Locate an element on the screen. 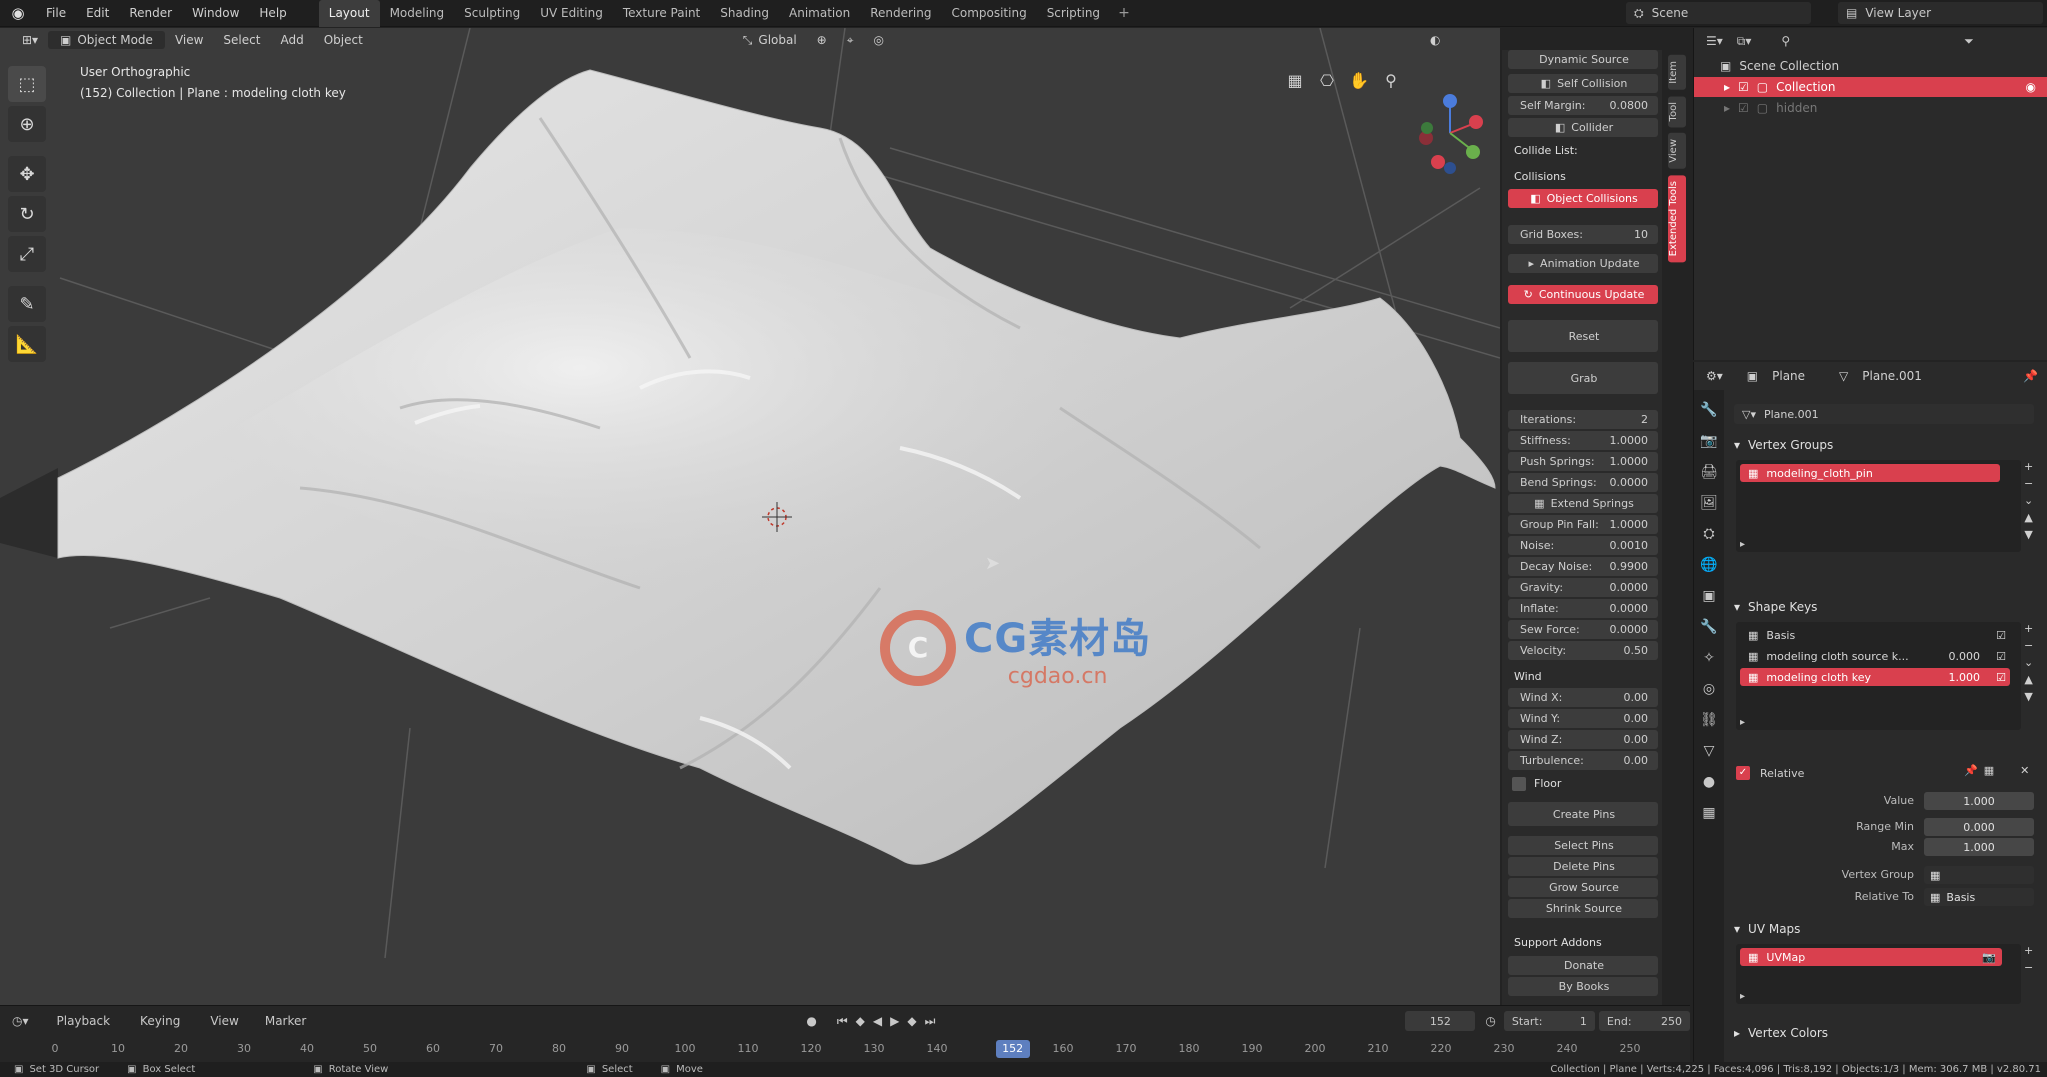 The image size is (2047, 1077). data-tab-icon: ▽ is located at coordinates (1709, 751).